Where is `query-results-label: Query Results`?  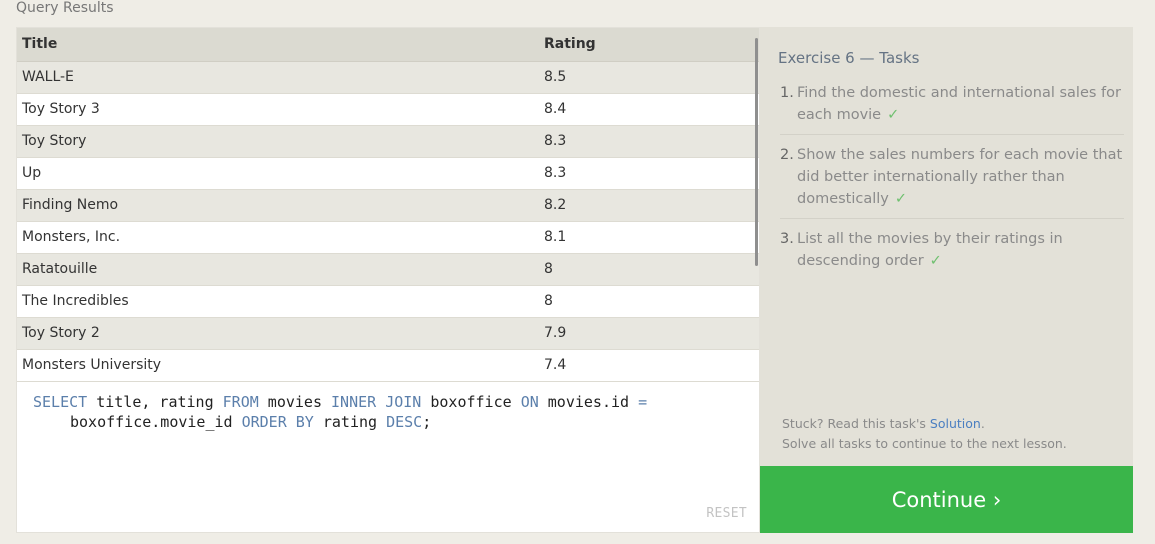
query-results-label: Query Results is located at coordinates (65, 8).